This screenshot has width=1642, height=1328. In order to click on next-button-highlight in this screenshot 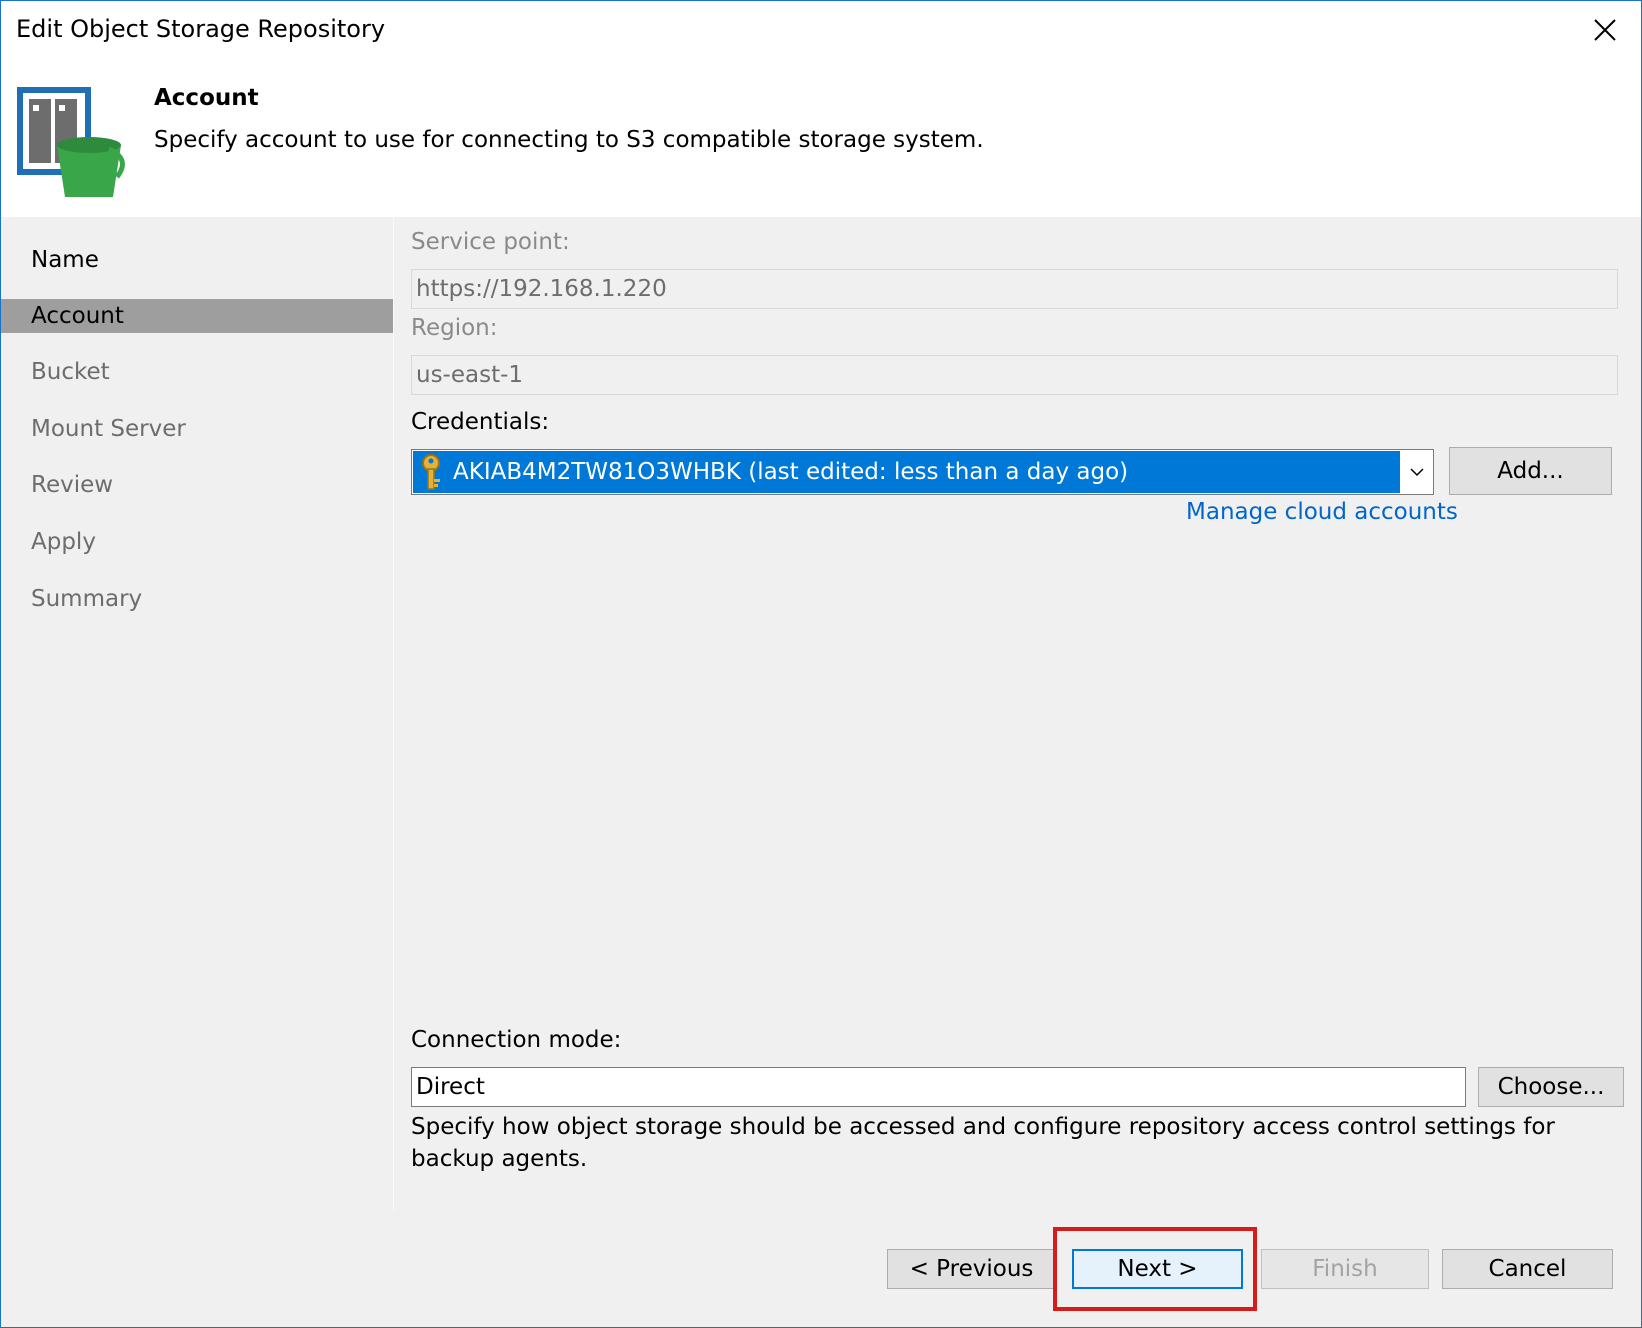, I will do `click(1155, 1269)`.